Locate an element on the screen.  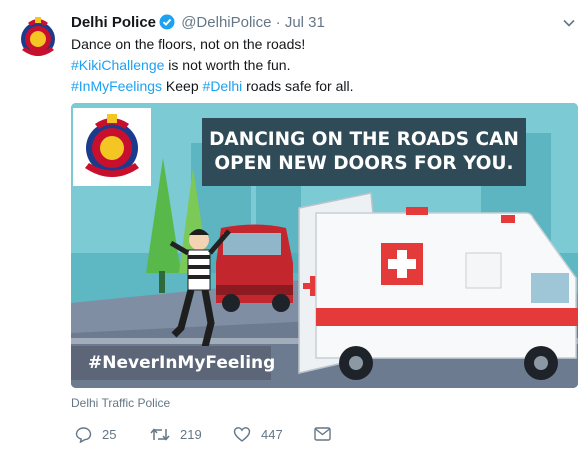
retweet-button: 219 is located at coordinates (176, 434).